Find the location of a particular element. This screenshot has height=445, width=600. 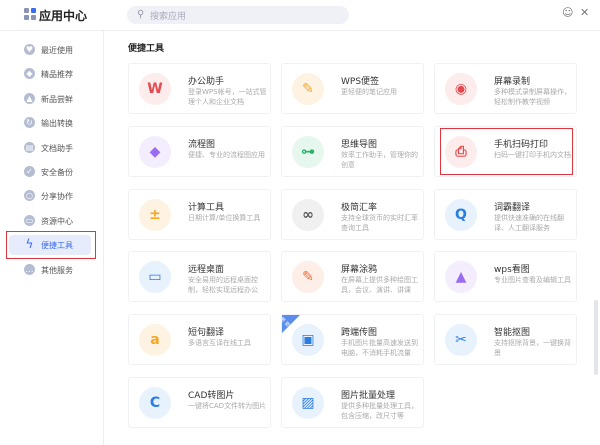

sidebar-item-label: 分享协作 is located at coordinates (57, 197).